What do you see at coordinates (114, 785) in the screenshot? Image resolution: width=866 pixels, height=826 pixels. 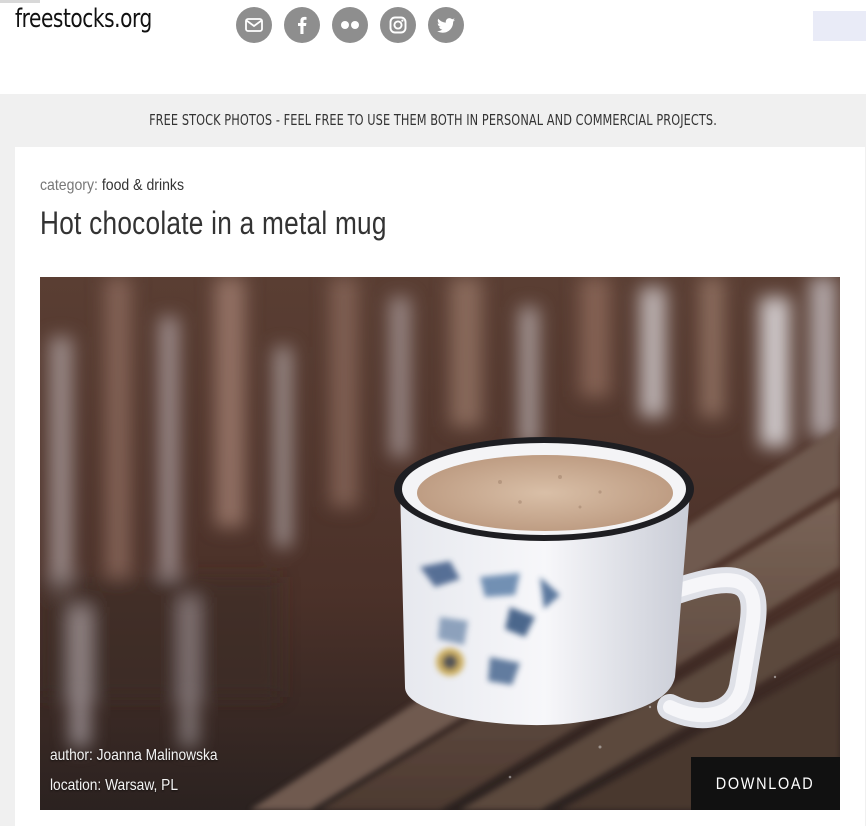 I see `photo-location: location: Warsaw, PL` at bounding box center [114, 785].